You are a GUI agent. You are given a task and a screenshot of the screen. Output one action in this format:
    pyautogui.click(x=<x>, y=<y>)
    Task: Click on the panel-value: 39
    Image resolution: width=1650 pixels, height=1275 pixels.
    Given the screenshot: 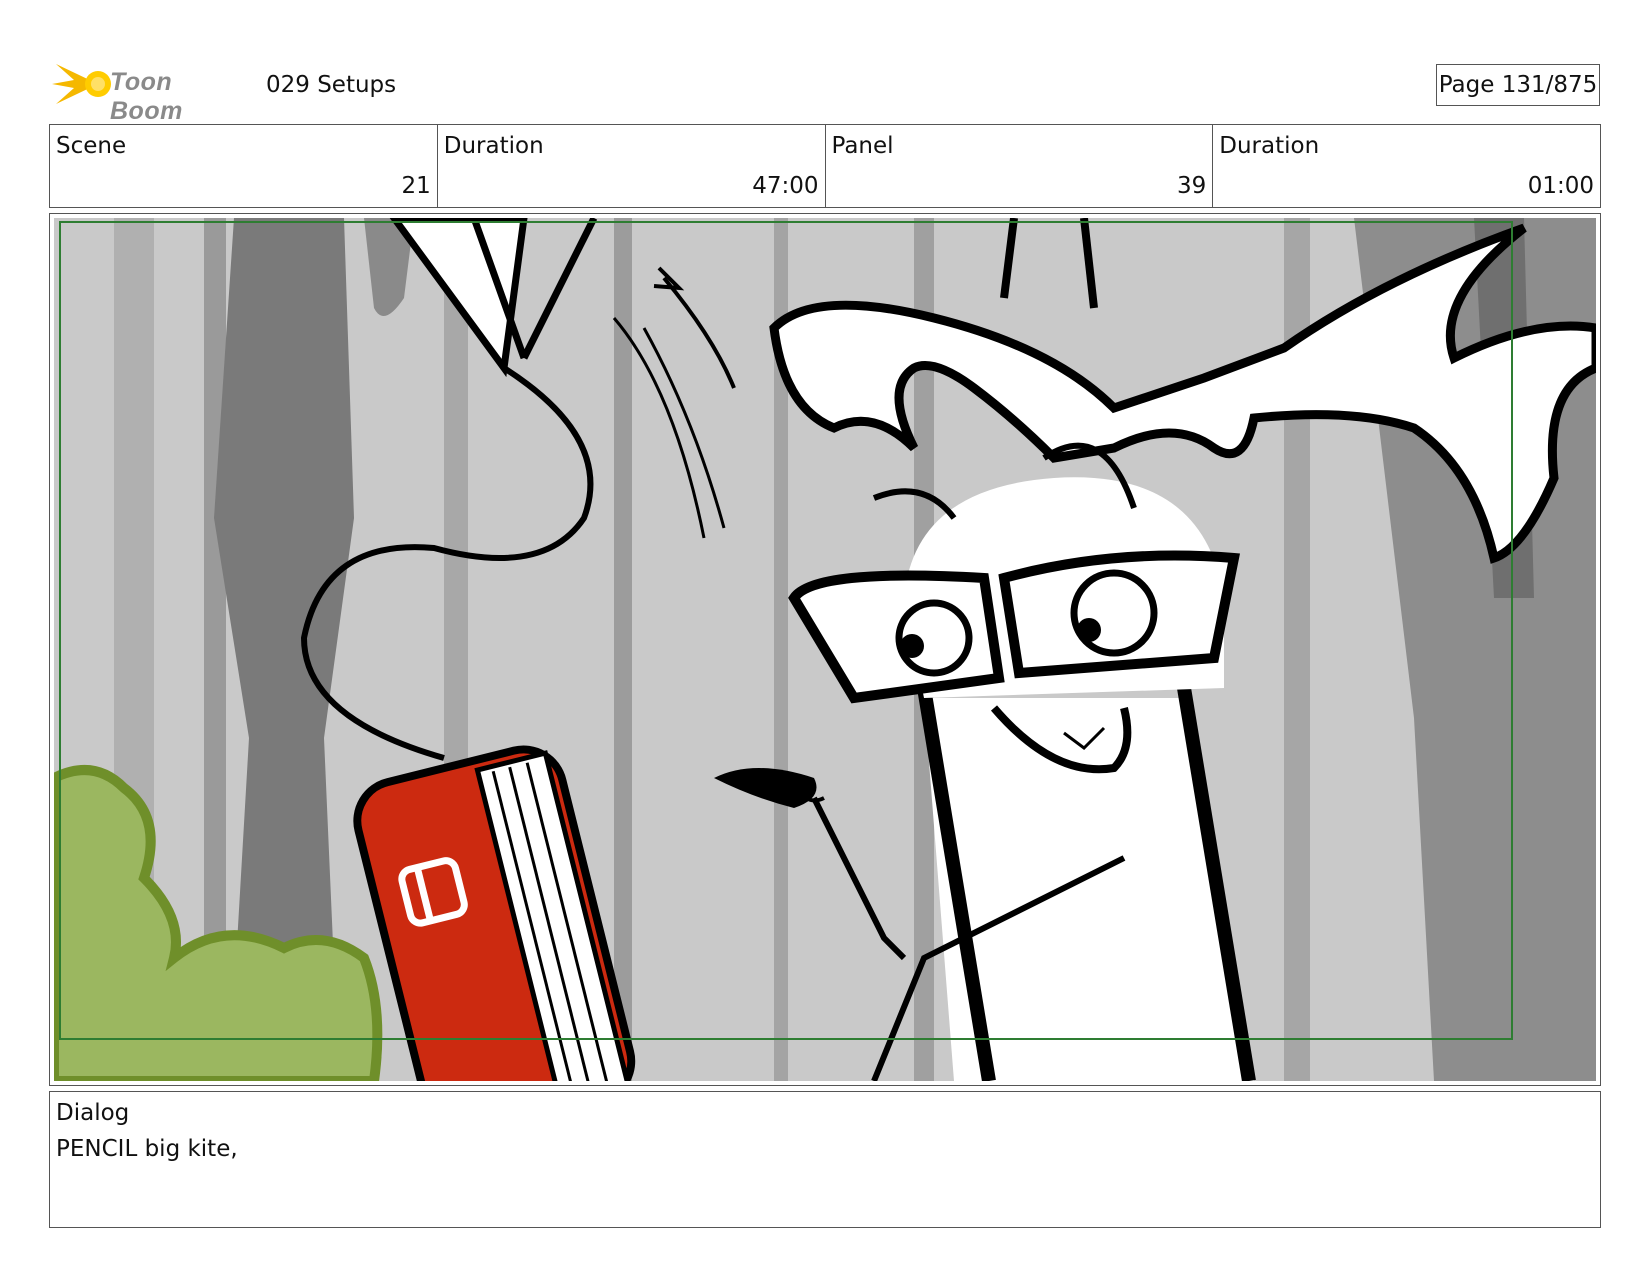 What is the action you would take?
    pyautogui.click(x=1191, y=186)
    